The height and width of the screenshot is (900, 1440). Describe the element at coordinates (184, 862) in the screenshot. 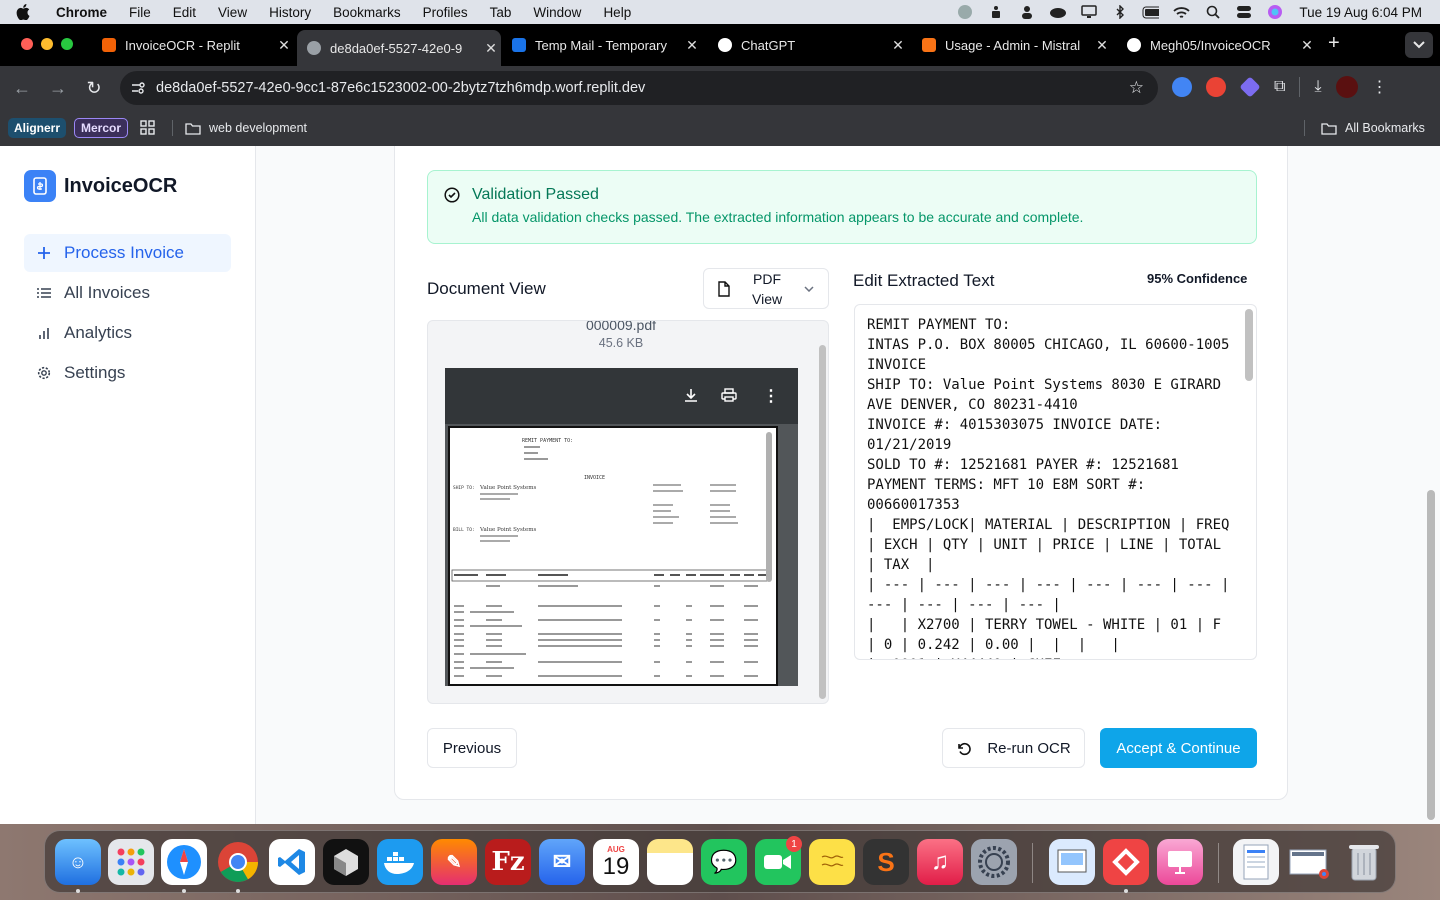

I see `safari-icon` at that location.